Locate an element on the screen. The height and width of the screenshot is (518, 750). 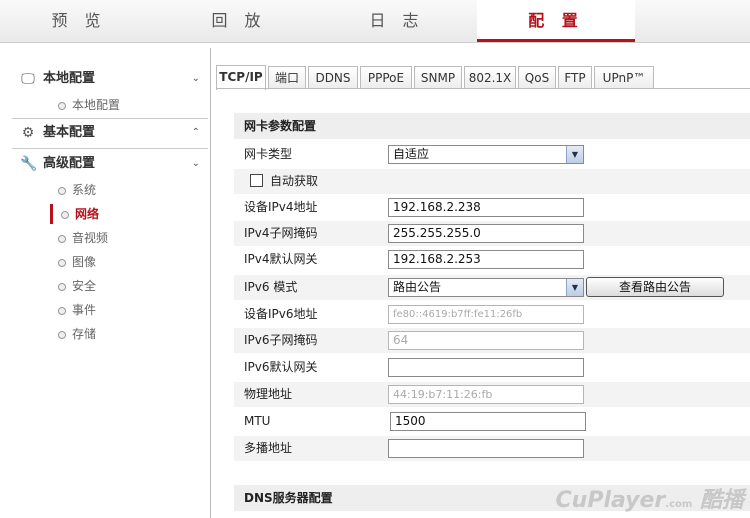
multicast-address-input is located at coordinates (486, 448).